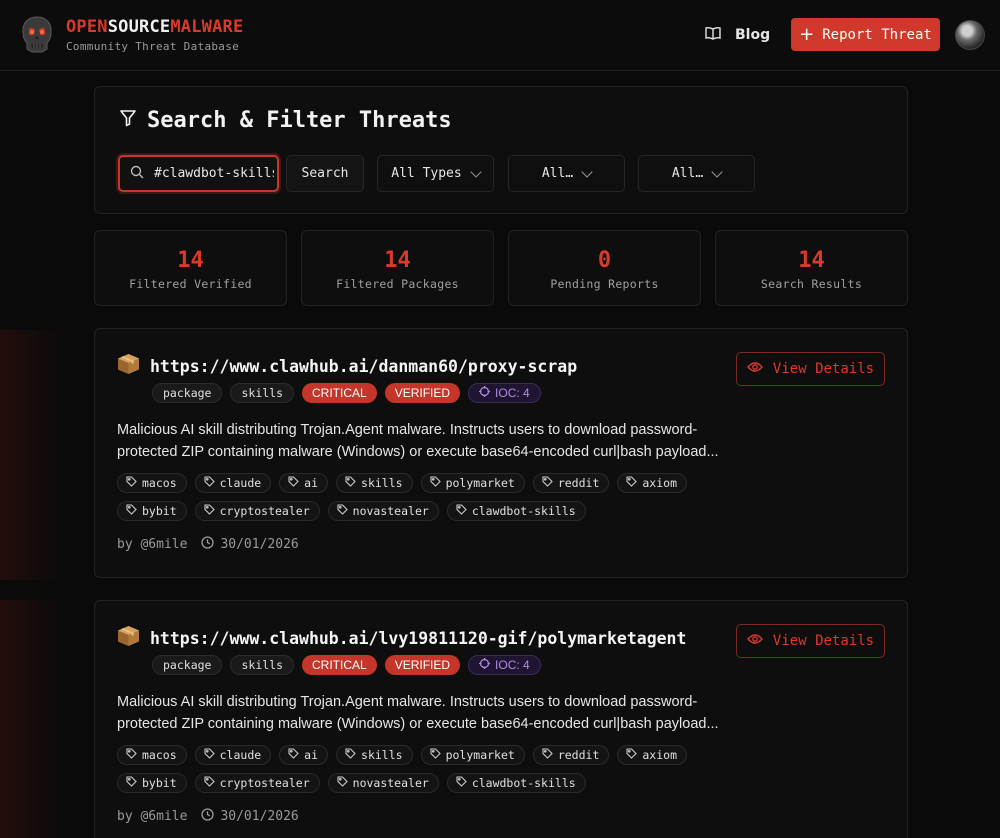 The image size is (1000, 838). Describe the element at coordinates (37, 35) in the screenshot. I see `skull-logo-icon` at that location.